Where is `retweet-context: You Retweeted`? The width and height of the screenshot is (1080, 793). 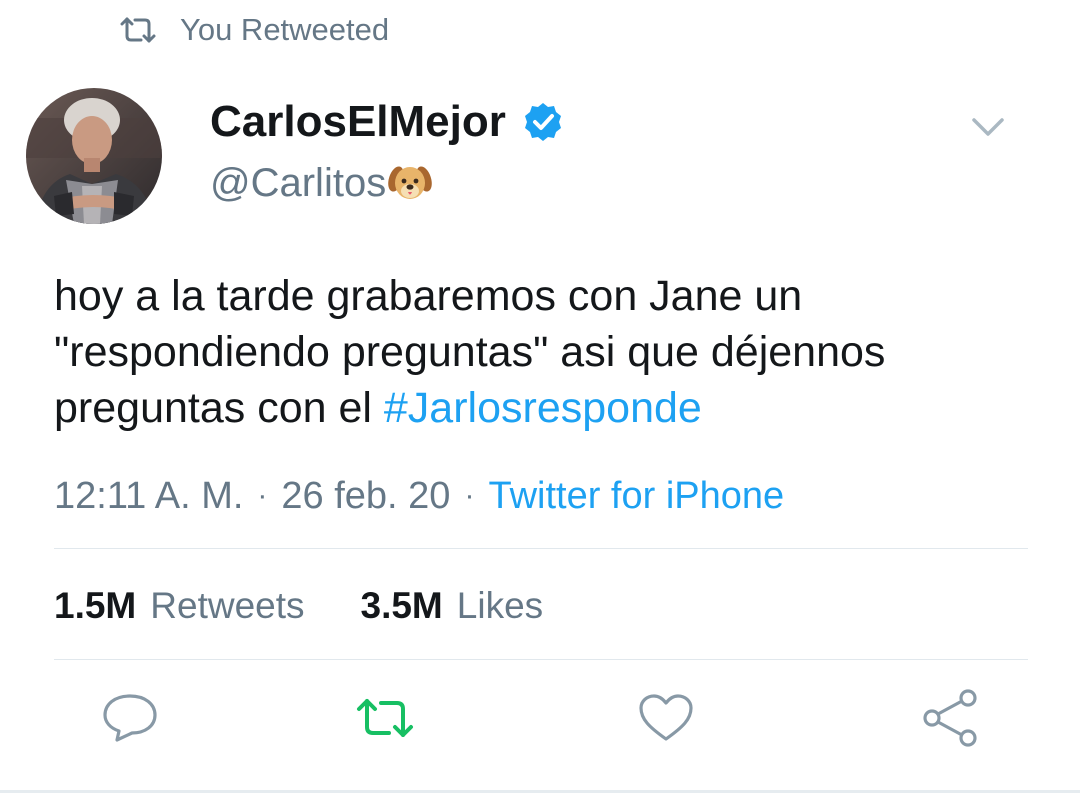
retweet-context: You Retweeted is located at coordinates (253, 30).